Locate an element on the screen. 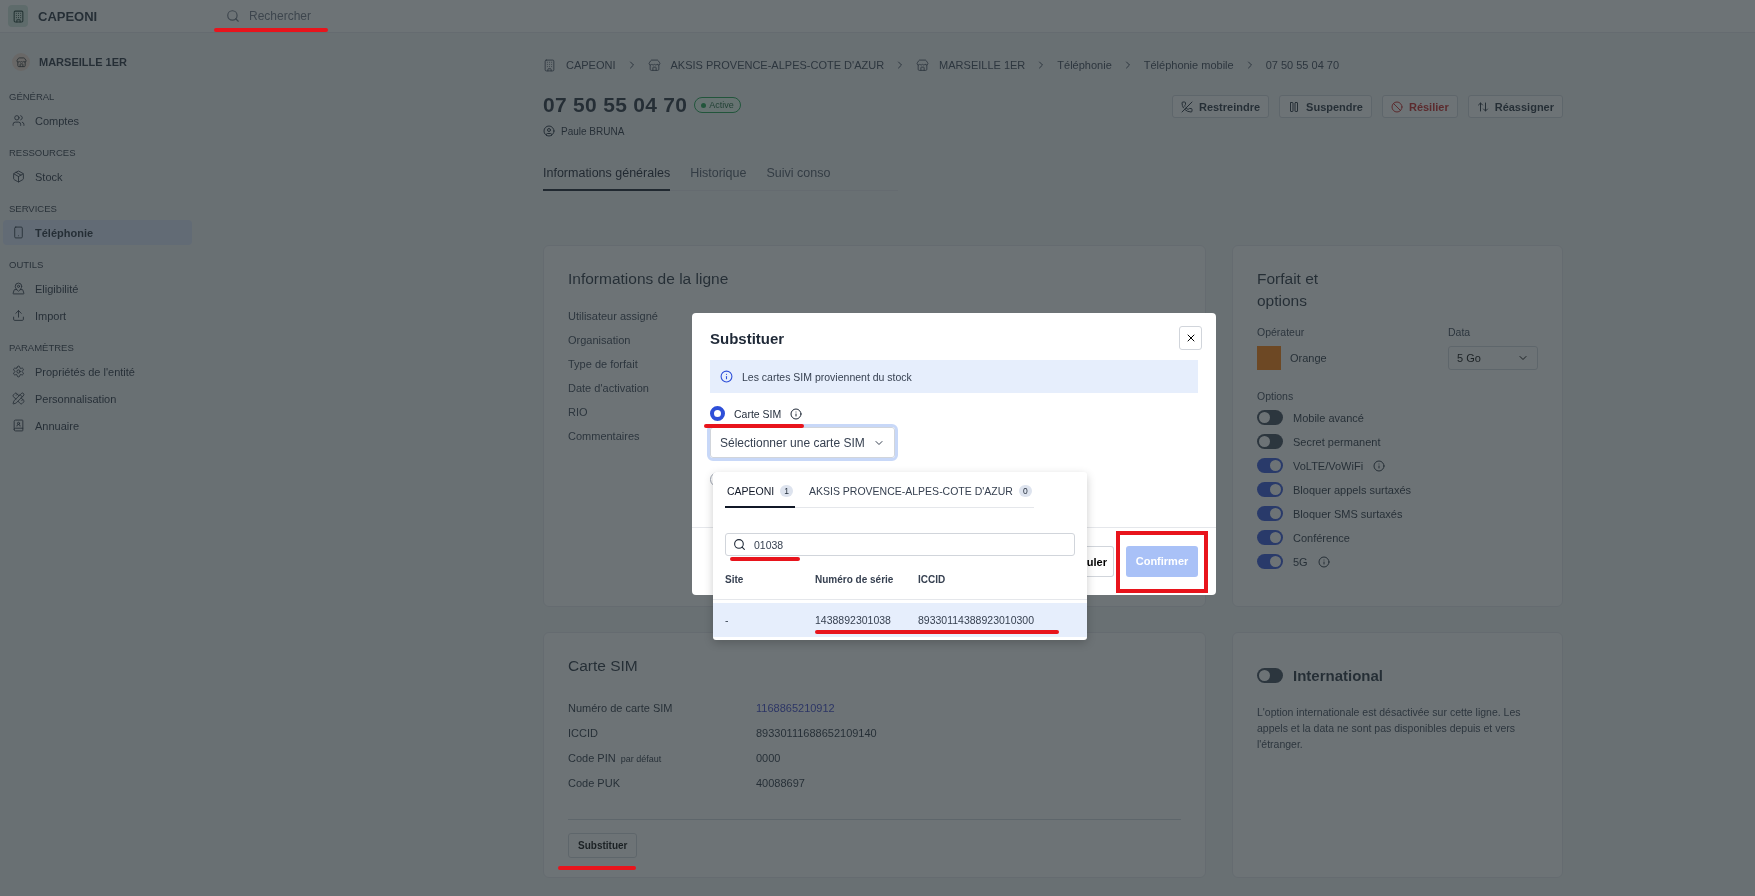 The image size is (1755, 896). users-icon is located at coordinates (18, 120).